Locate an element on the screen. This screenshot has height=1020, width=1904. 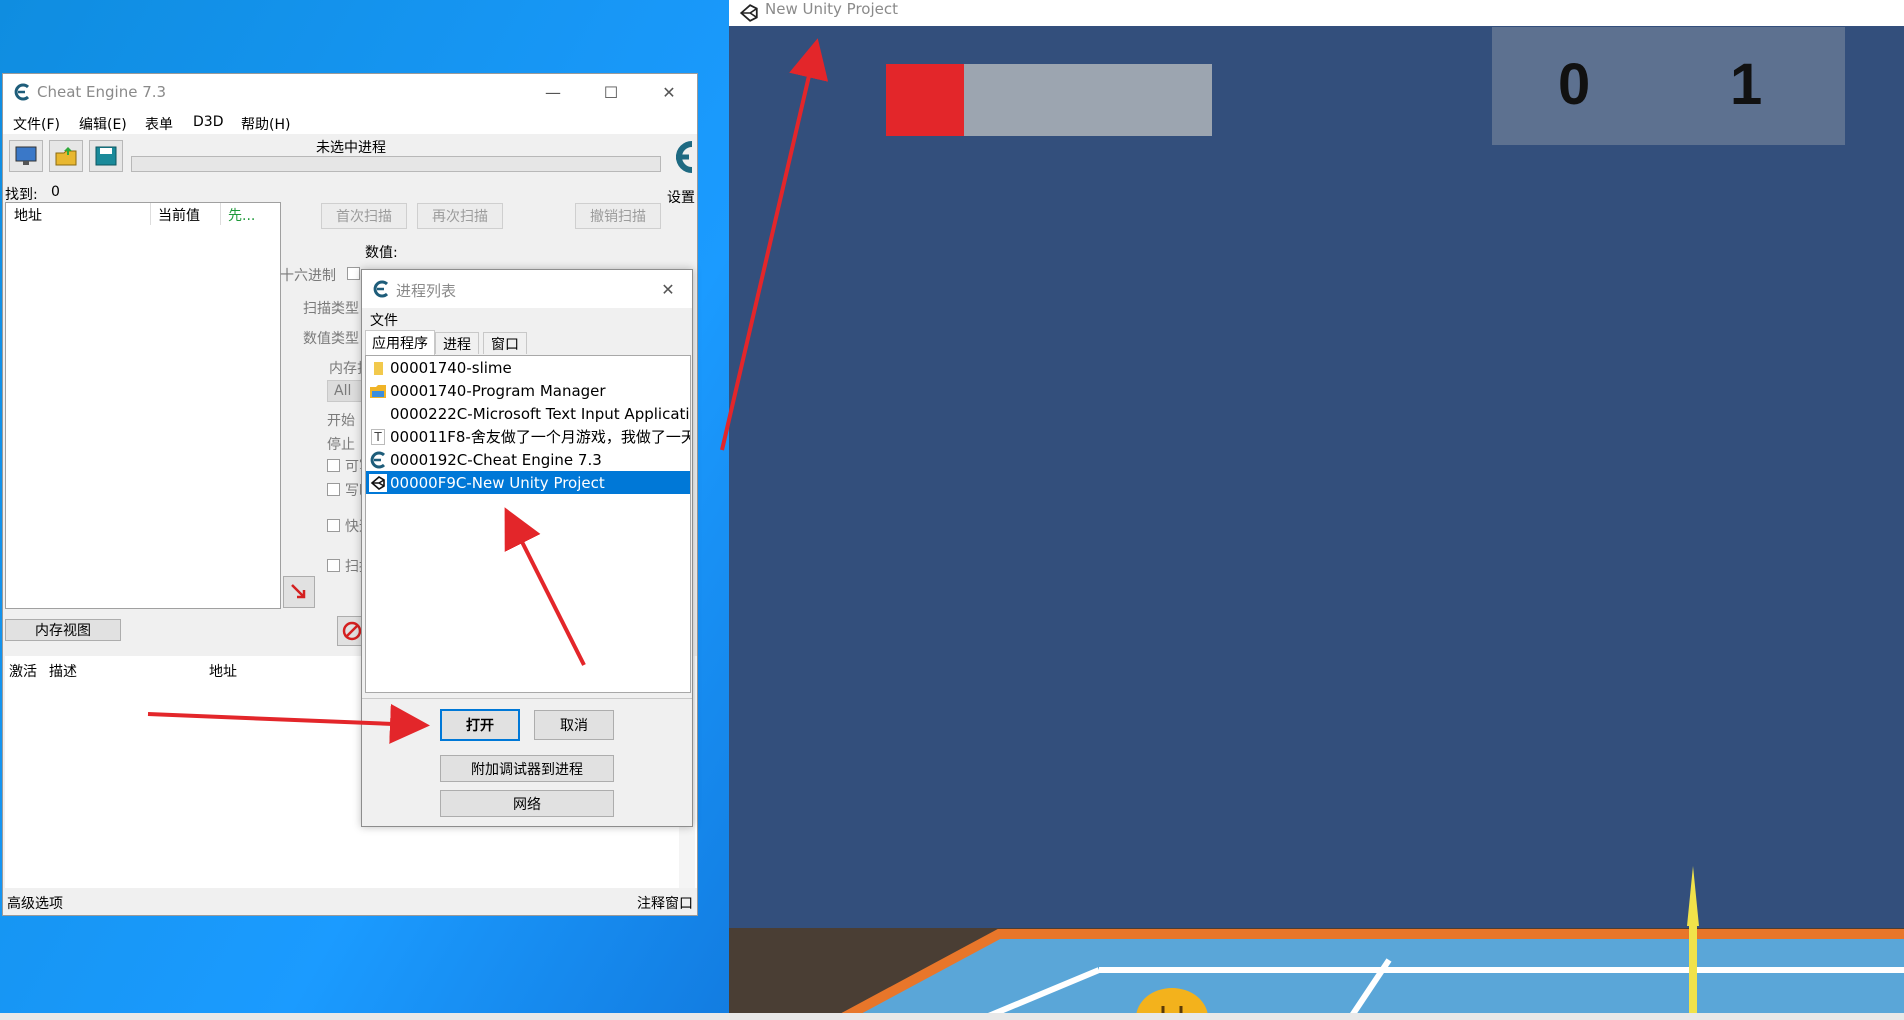
dialog-title: 进程列表 is located at coordinates (426, 291).